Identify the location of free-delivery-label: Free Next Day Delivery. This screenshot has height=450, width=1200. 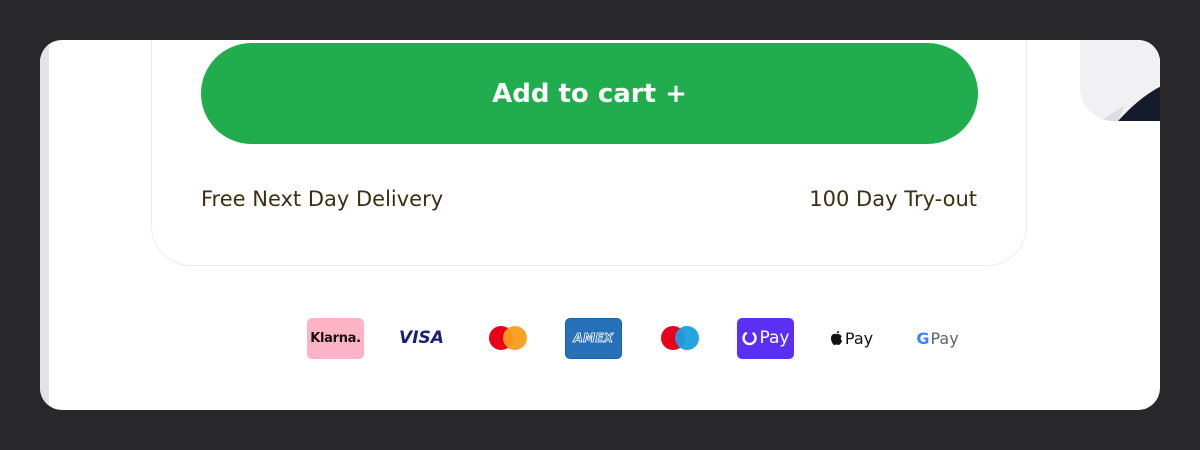
(322, 199).